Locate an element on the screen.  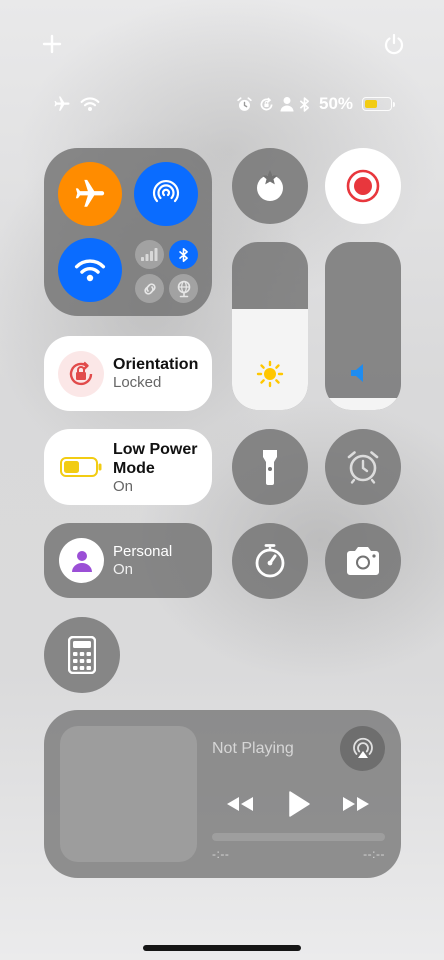
bluetooth-toggle is located at coordinates (183, 254).